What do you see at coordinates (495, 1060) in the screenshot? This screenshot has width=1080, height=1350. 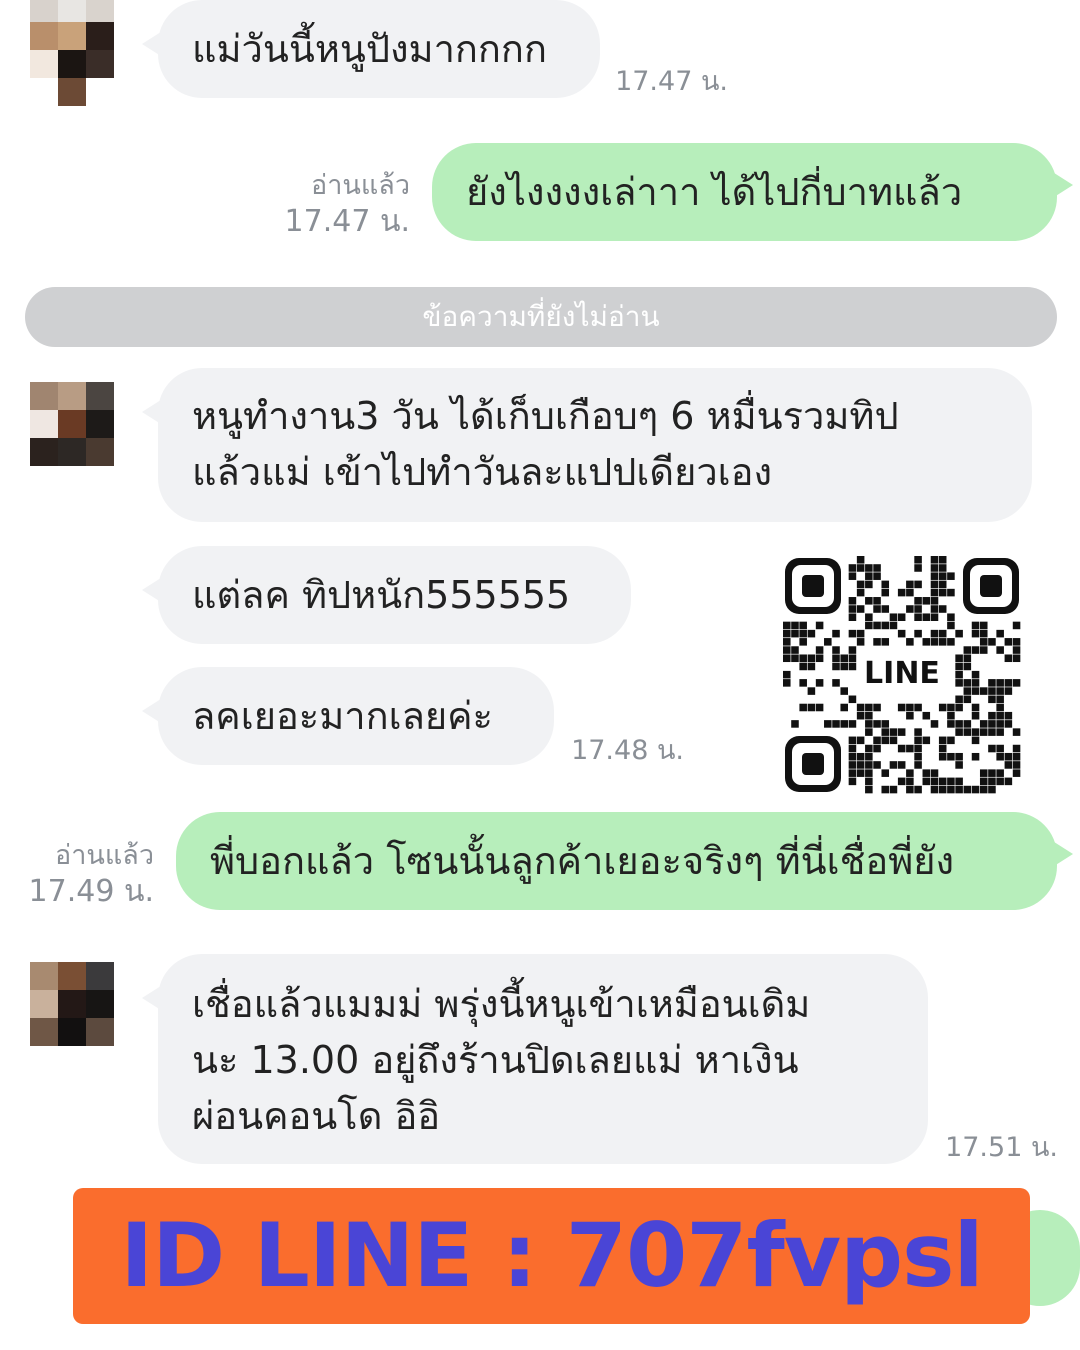 I see `message-line: นะ 13.00 อยู่ถึงร้านปิดเลยแม่ หาเงิน` at bounding box center [495, 1060].